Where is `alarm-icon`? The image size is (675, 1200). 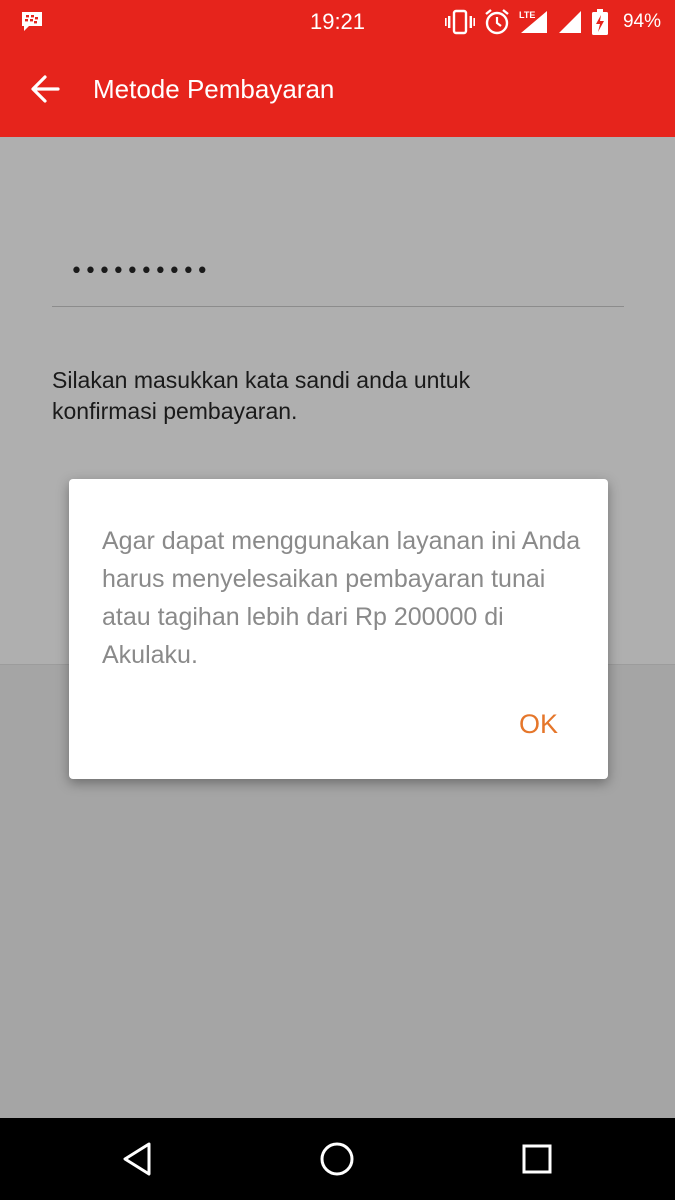 alarm-icon is located at coordinates (497, 22).